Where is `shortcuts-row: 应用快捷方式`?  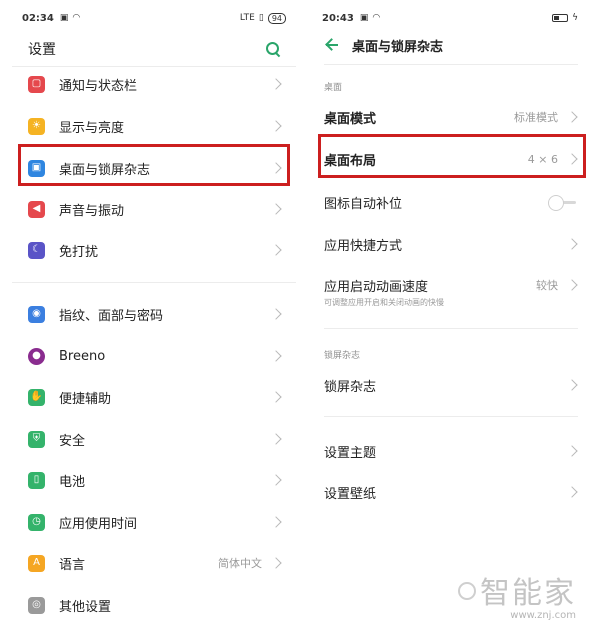 shortcuts-row: 应用快捷方式 is located at coordinates (450, 244).